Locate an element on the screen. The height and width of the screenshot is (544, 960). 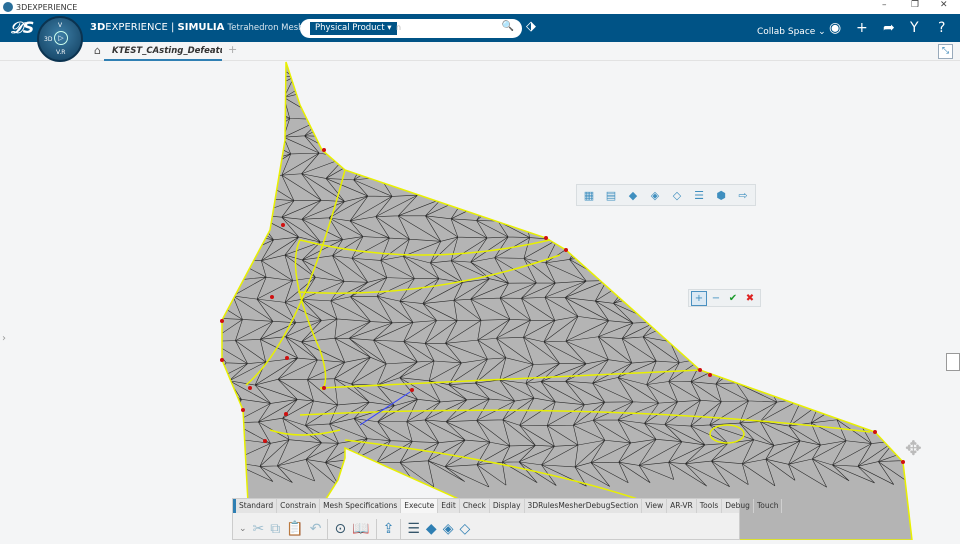
action-tab-edit: Edit is located at coordinates (449, 506).